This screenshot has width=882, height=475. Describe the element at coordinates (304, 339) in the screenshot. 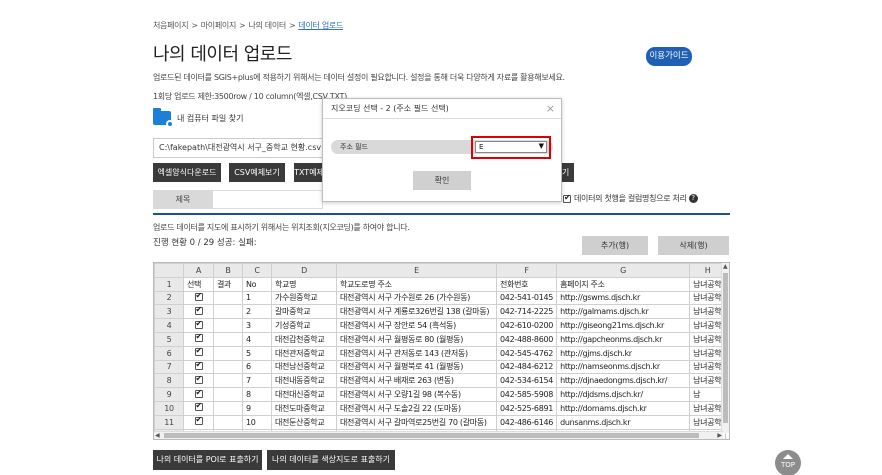

I see `table-cell: 대전갑천중학교` at that location.